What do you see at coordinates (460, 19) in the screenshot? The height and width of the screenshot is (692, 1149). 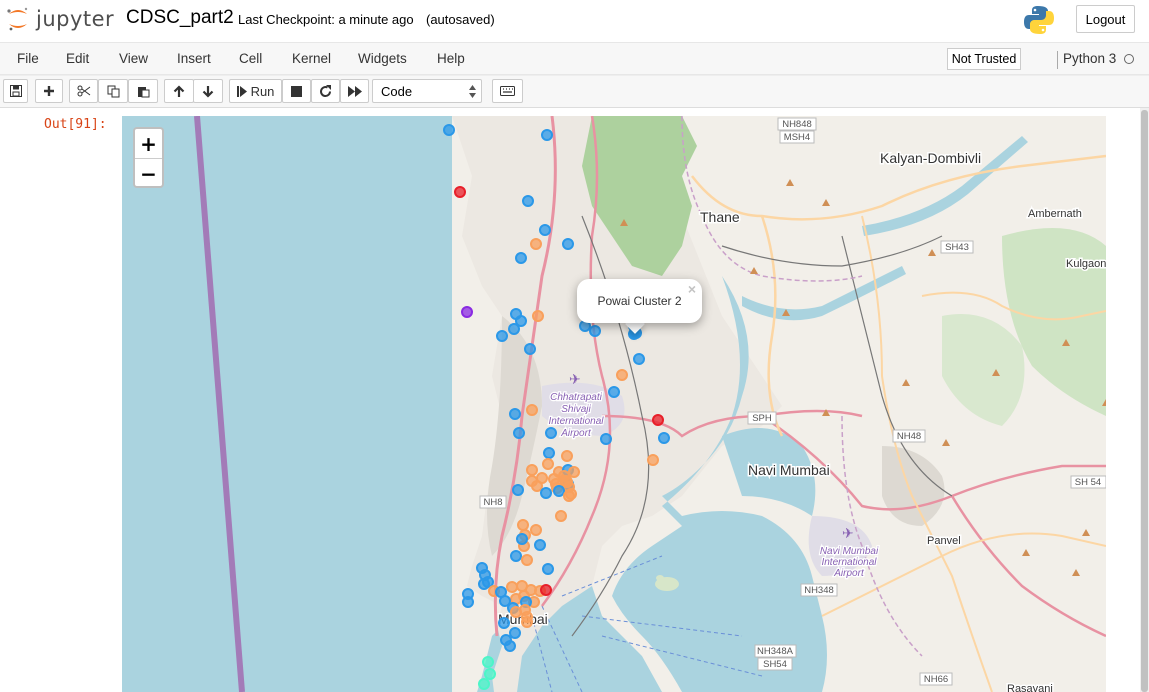 I see `autosave-status: (autosaved)` at bounding box center [460, 19].